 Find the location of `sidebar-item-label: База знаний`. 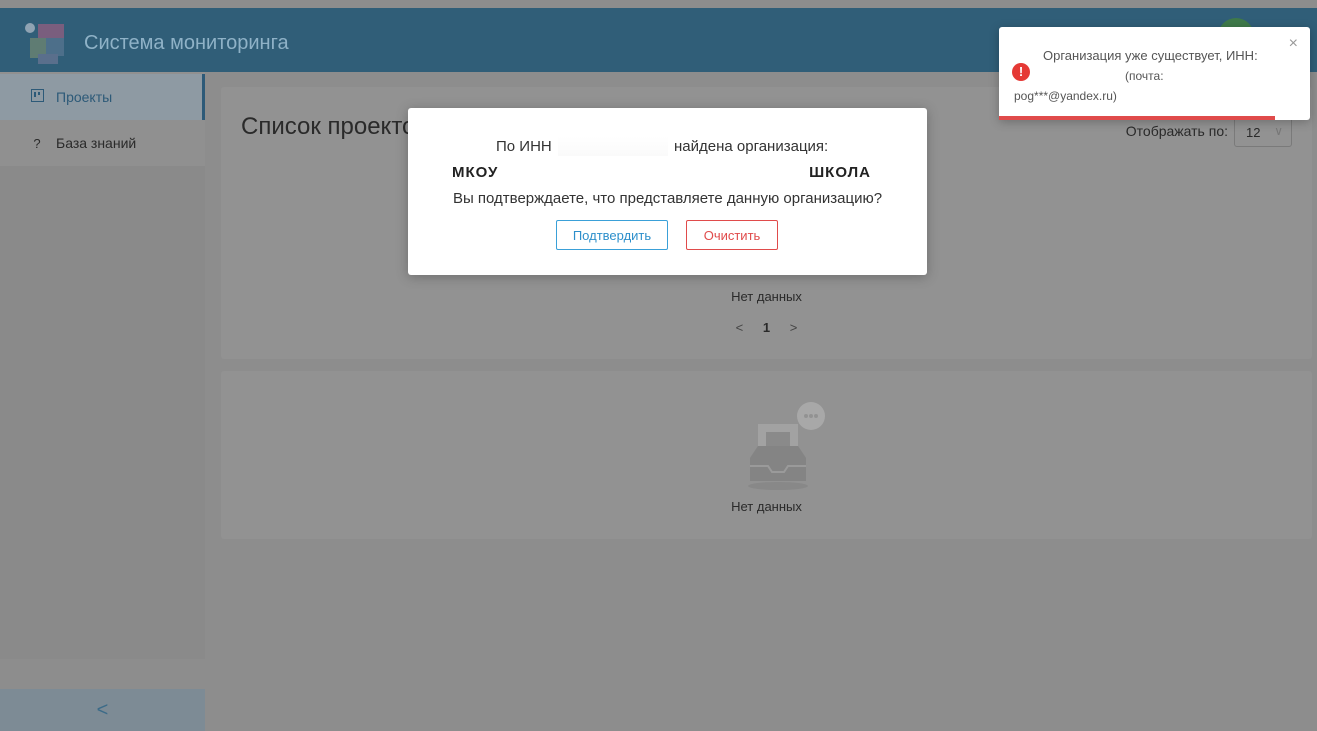

sidebar-item-label: База знаний is located at coordinates (96, 143).